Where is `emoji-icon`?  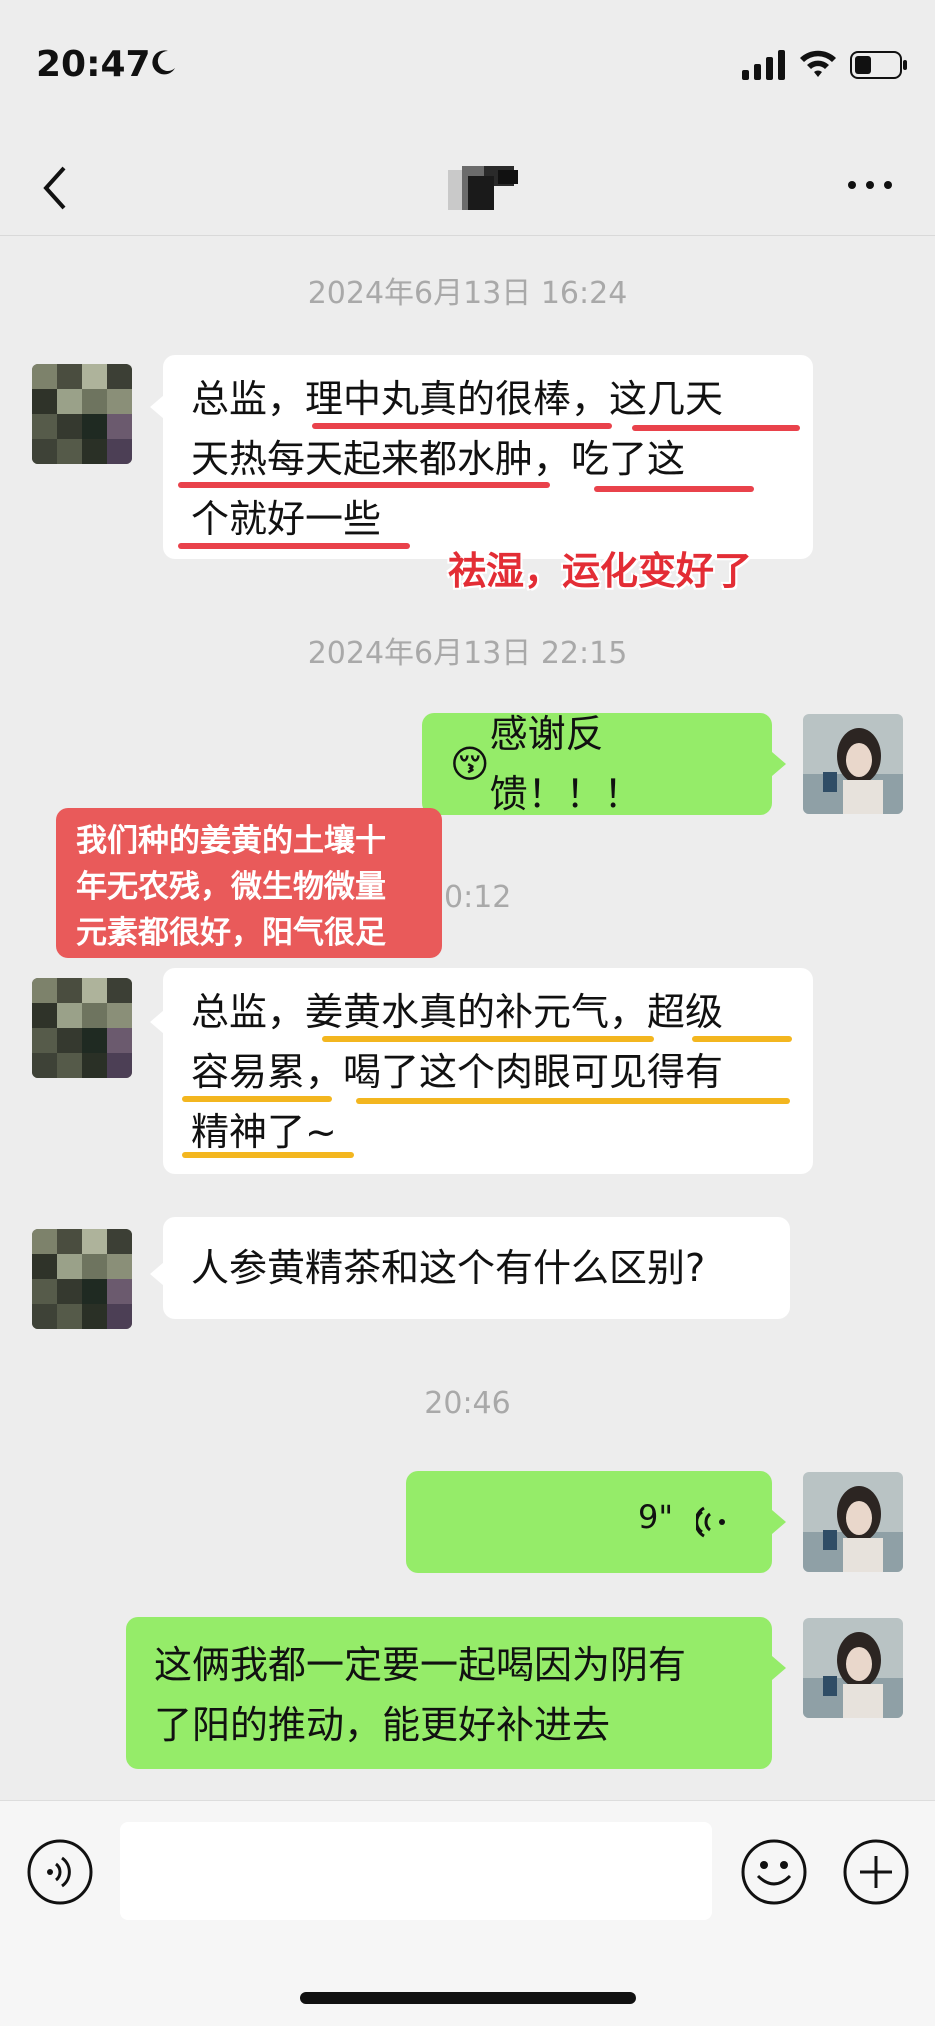
emoji-icon is located at coordinates (774, 1872).